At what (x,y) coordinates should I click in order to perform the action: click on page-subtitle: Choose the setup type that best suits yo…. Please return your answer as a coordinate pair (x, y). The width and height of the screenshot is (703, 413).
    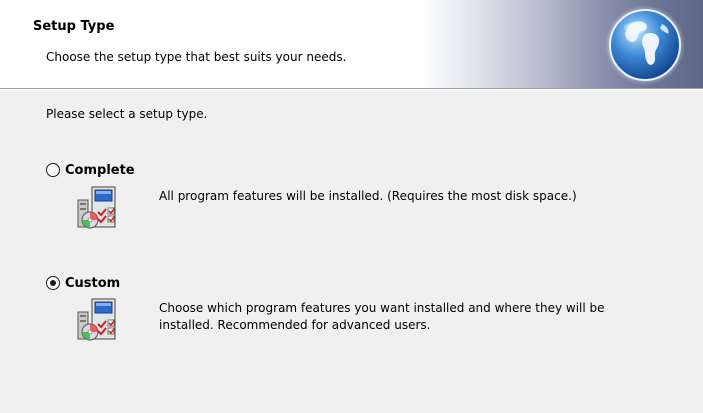
    Looking at the image, I should click on (196, 57).